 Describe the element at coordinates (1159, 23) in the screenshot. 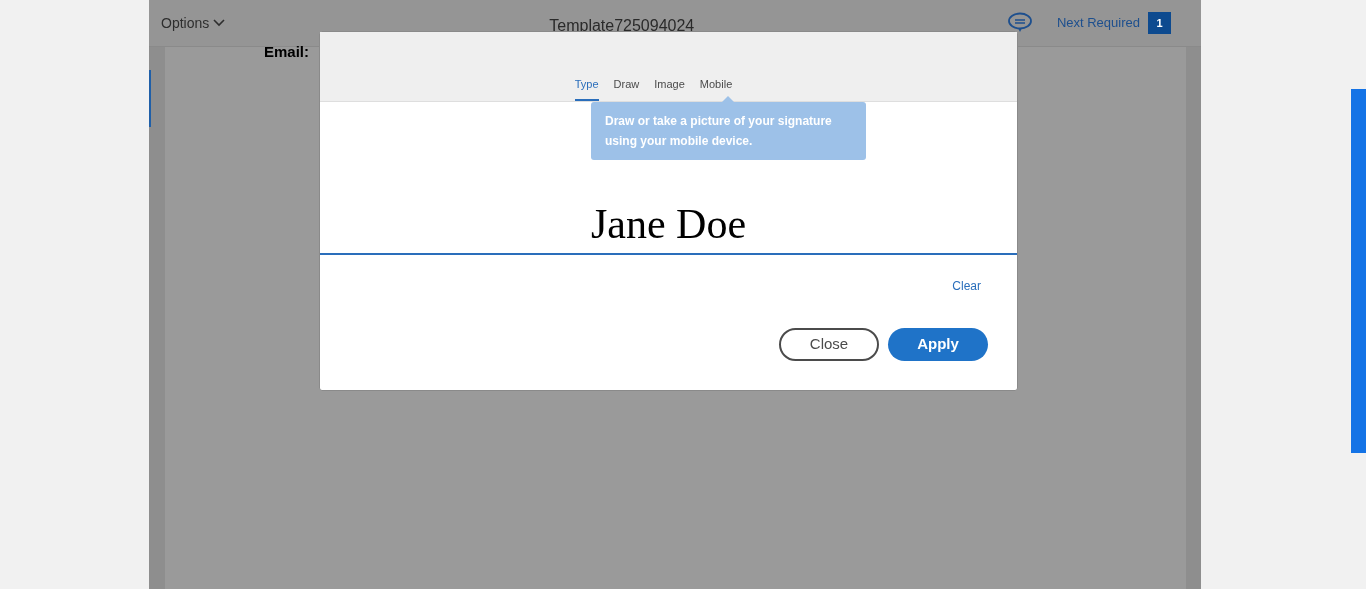

I see `required-count-badge: 1` at that location.